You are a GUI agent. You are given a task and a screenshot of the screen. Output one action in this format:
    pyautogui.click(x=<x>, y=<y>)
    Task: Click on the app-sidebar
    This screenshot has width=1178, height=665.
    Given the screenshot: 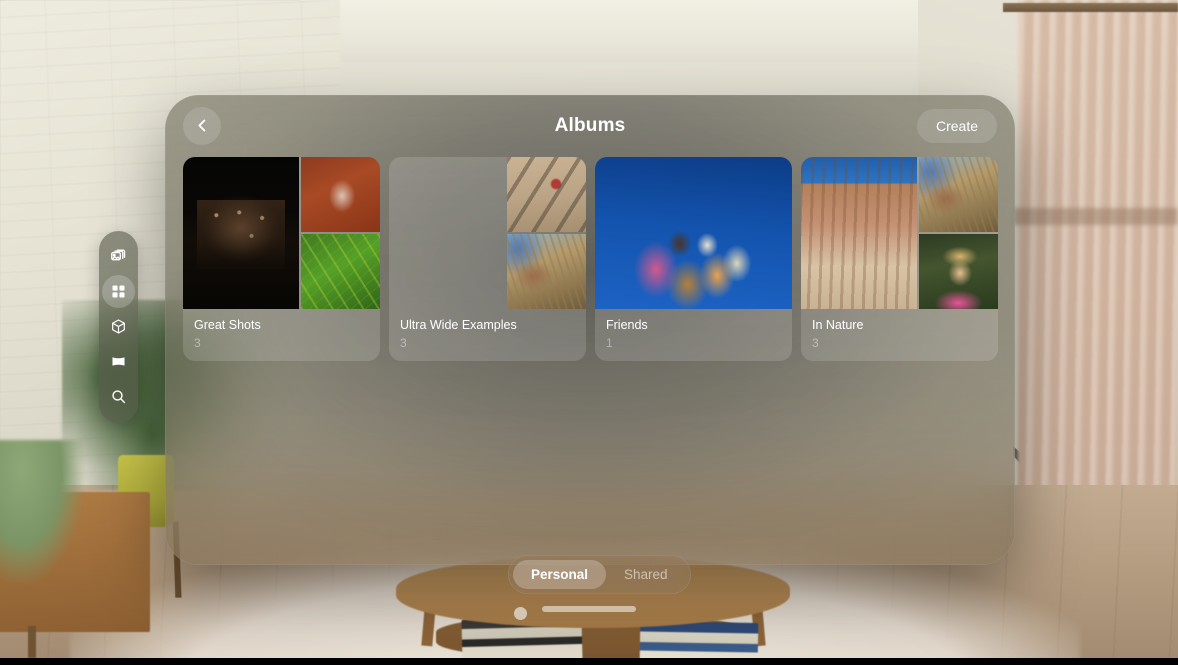 What is the action you would take?
    pyautogui.click(x=118, y=327)
    